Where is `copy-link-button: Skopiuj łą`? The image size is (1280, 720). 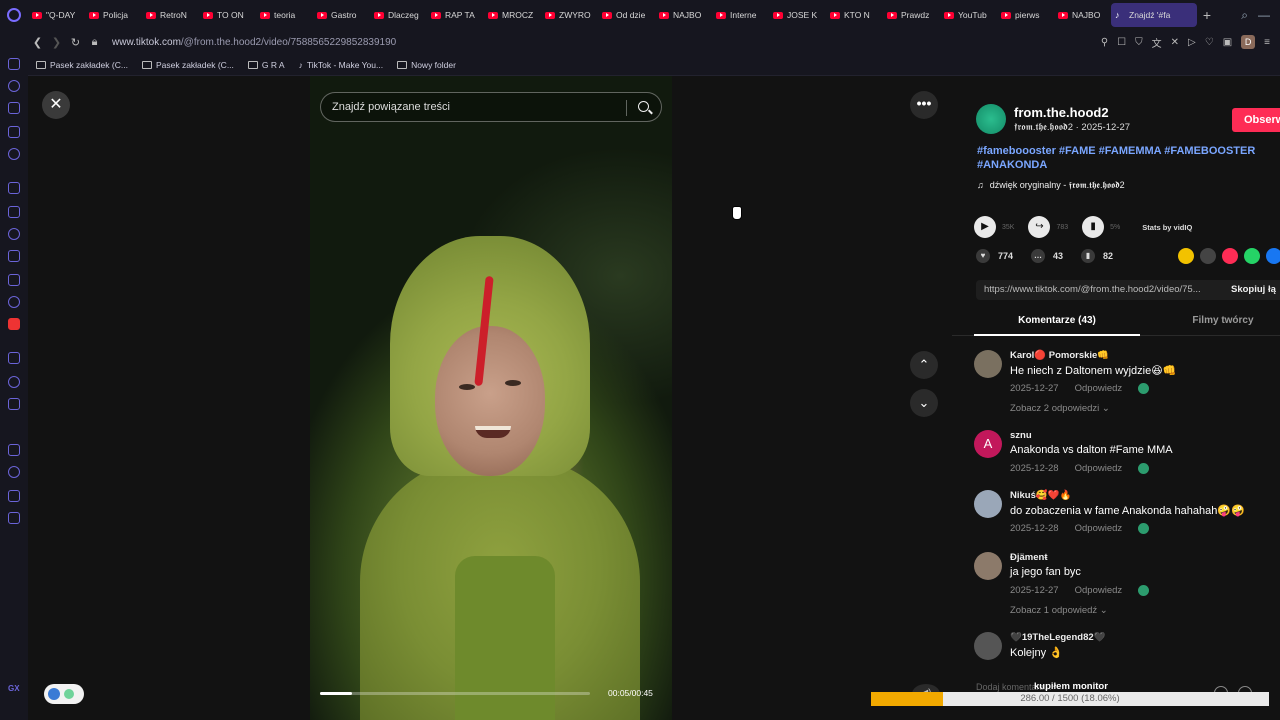
copy-link-button: Skopiuj łą is located at coordinates (1253, 290).